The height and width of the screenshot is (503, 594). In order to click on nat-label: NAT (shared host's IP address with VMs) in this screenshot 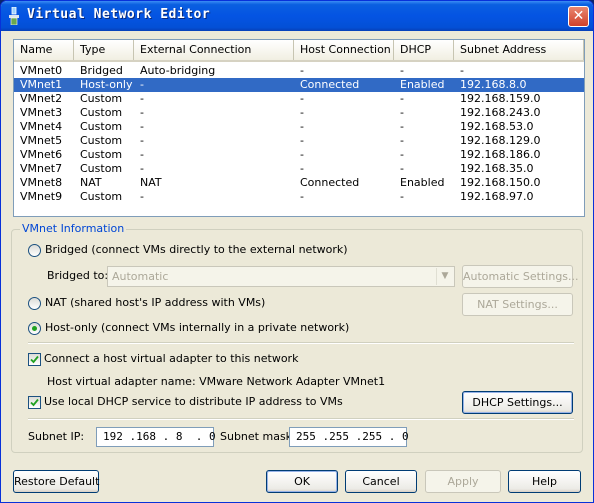, I will do `click(155, 302)`.